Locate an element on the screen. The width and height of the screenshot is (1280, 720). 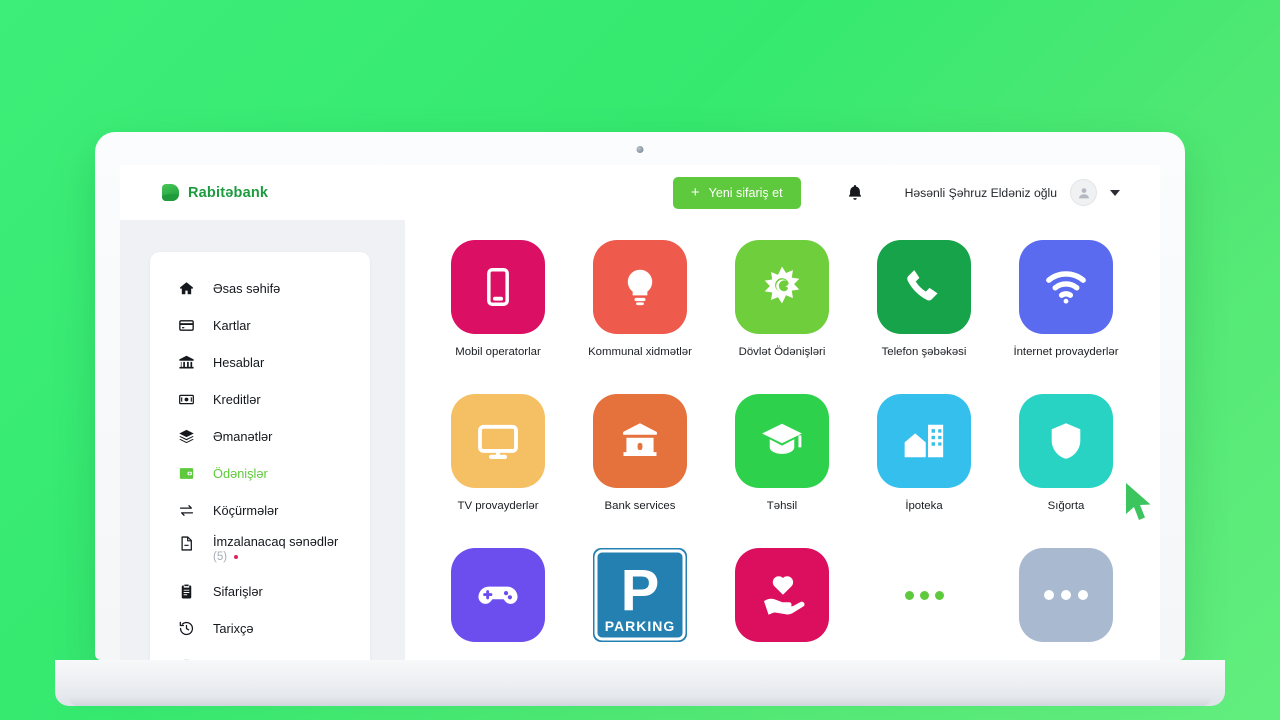
tile-kommunal-xidmetler: Kommunal xidmətlər is located at coordinates (640, 300).